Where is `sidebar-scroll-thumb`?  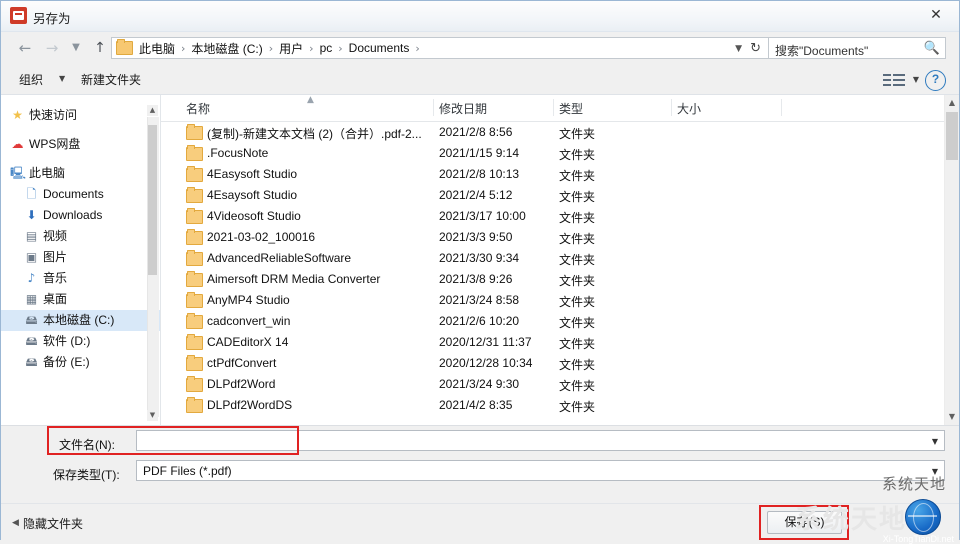 sidebar-scroll-thumb is located at coordinates (152, 200).